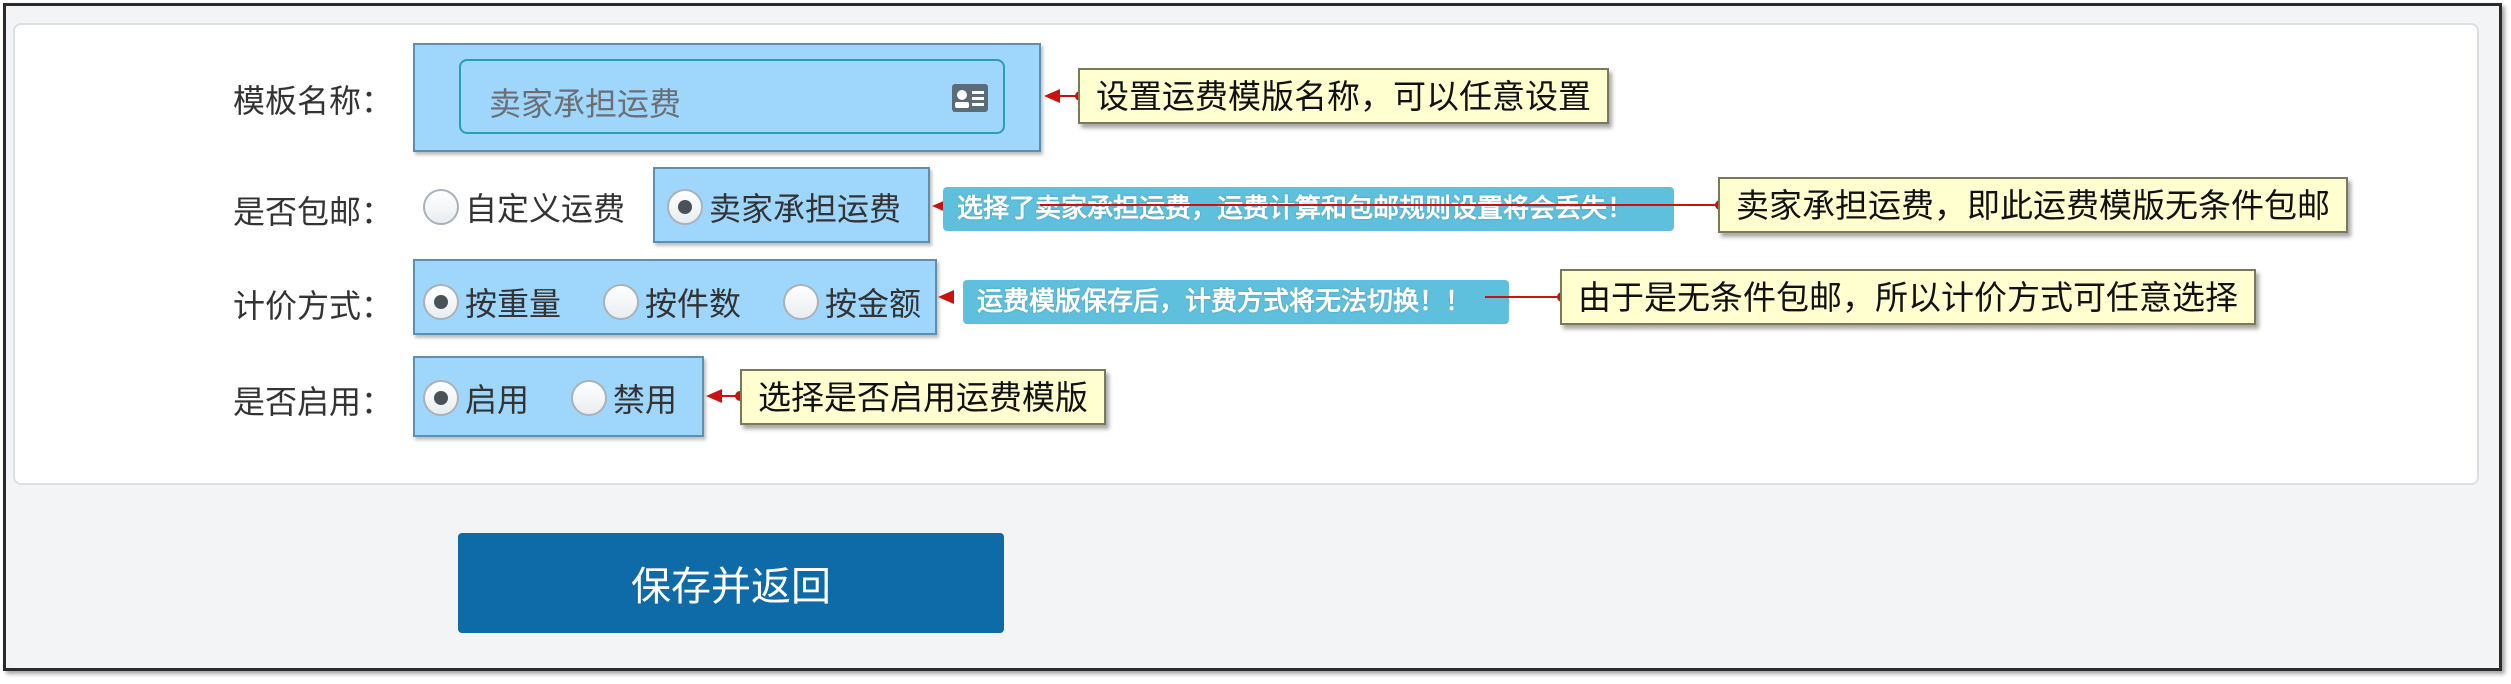 The width and height of the screenshot is (2511, 684). Describe the element at coordinates (1308, 209) in the screenshot. I see `free-shipping-warning-tag: 选择了卖家承担运费，运费计算和包邮规则设置将会丢失！` at that location.